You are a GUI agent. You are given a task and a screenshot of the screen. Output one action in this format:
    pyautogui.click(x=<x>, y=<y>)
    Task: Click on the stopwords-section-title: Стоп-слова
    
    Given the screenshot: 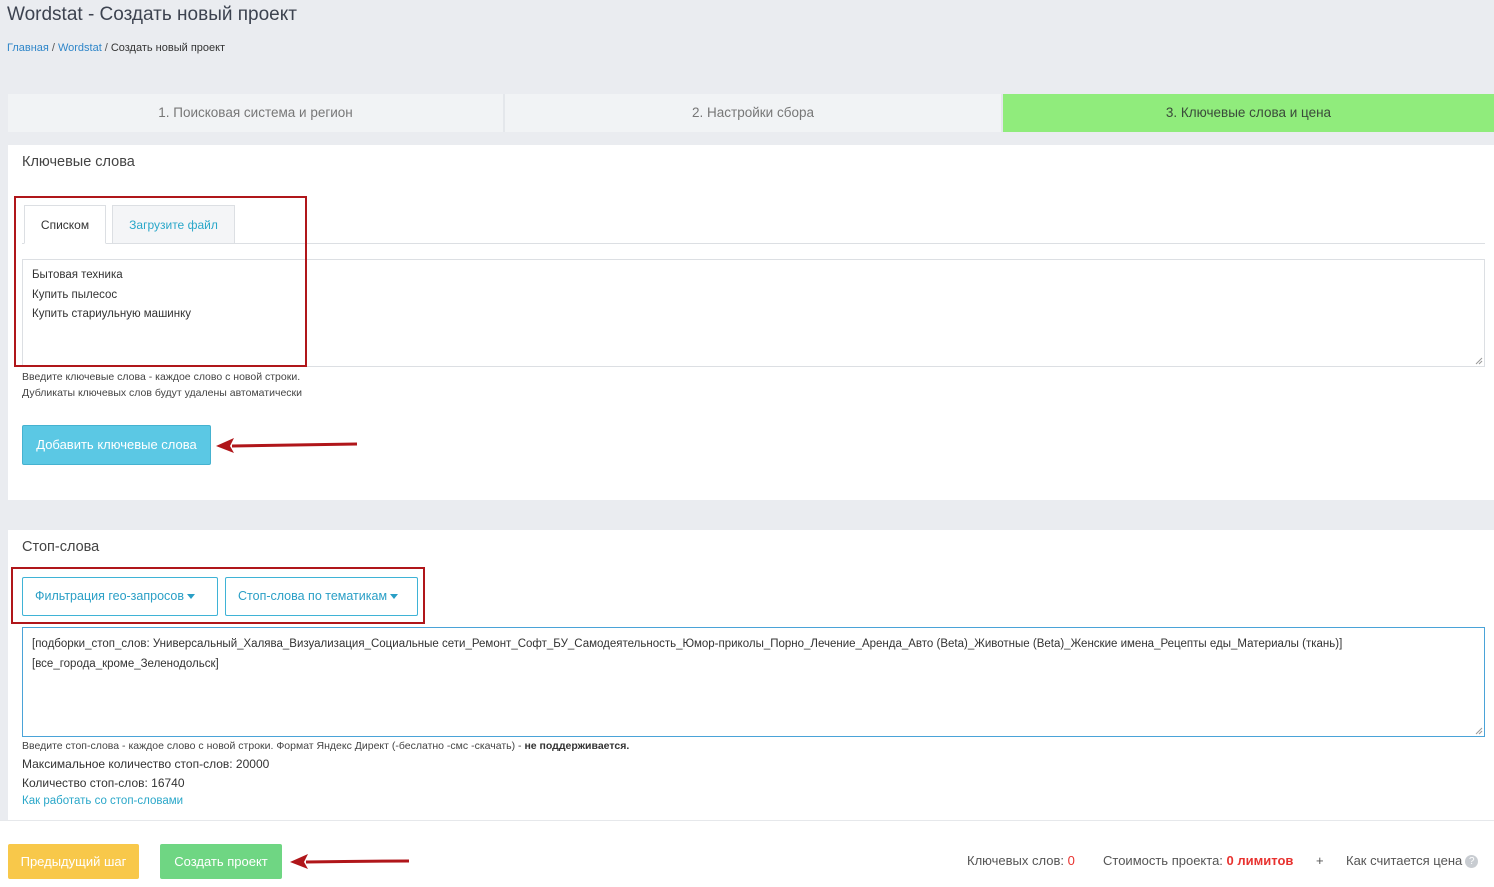 What is the action you would take?
    pyautogui.click(x=61, y=547)
    